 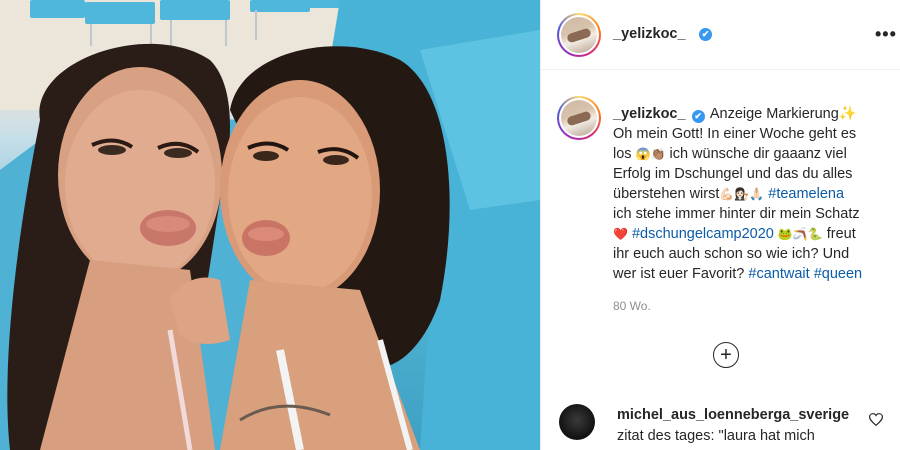 What do you see at coordinates (720, 35) in the screenshot?
I see `post-header: _yelizkoc_ ✔ •••` at bounding box center [720, 35].